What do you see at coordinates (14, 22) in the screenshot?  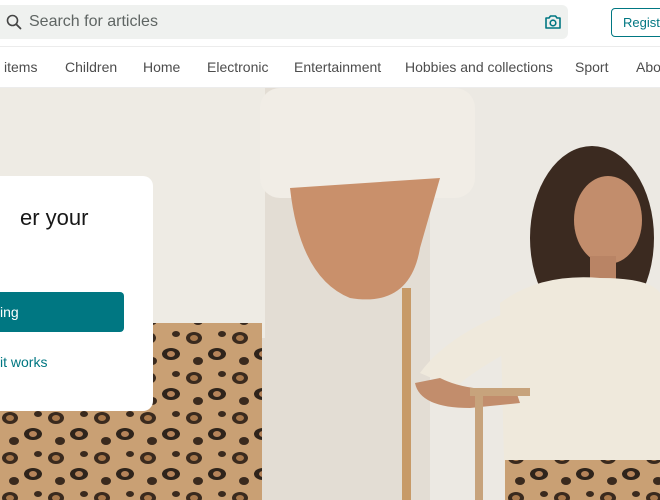 I see `search-icon` at bounding box center [14, 22].